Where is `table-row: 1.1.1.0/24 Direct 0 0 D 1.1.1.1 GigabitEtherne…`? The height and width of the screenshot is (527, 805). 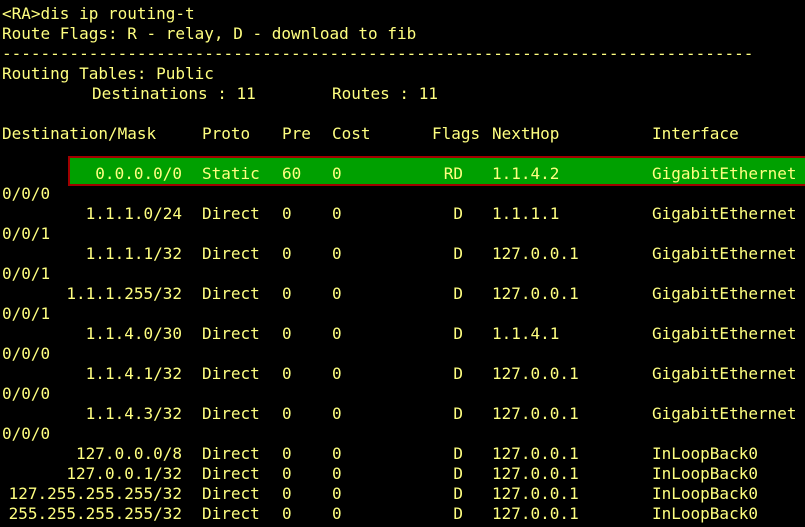
table-row: 1.1.1.0/24 Direct 0 0 D 1.1.1.1 GigabitEtherne… is located at coordinates (402, 214).